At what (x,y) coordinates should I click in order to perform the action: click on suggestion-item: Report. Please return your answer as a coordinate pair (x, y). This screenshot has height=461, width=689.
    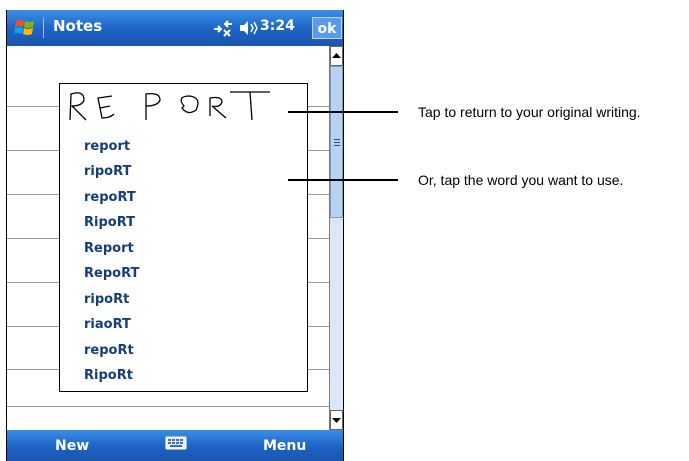
    Looking at the image, I should click on (109, 249).